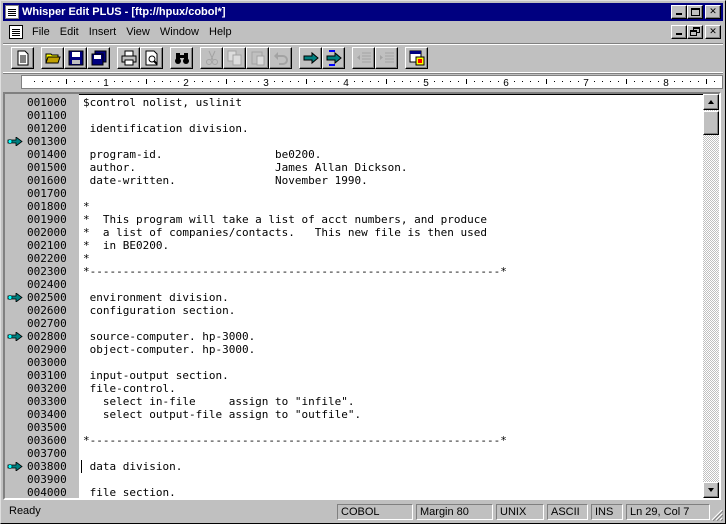  I want to click on maximize-button, so click(695, 12).